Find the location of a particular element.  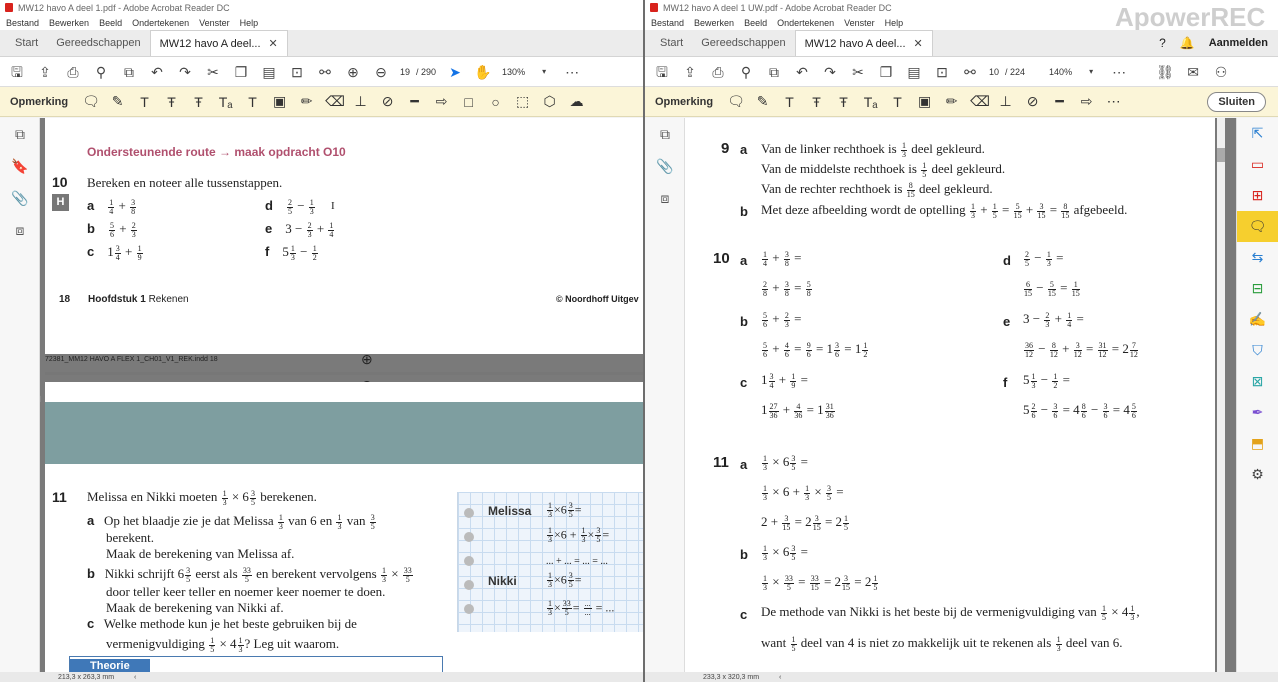

close-comment-button: Sluiten is located at coordinates (1236, 101).